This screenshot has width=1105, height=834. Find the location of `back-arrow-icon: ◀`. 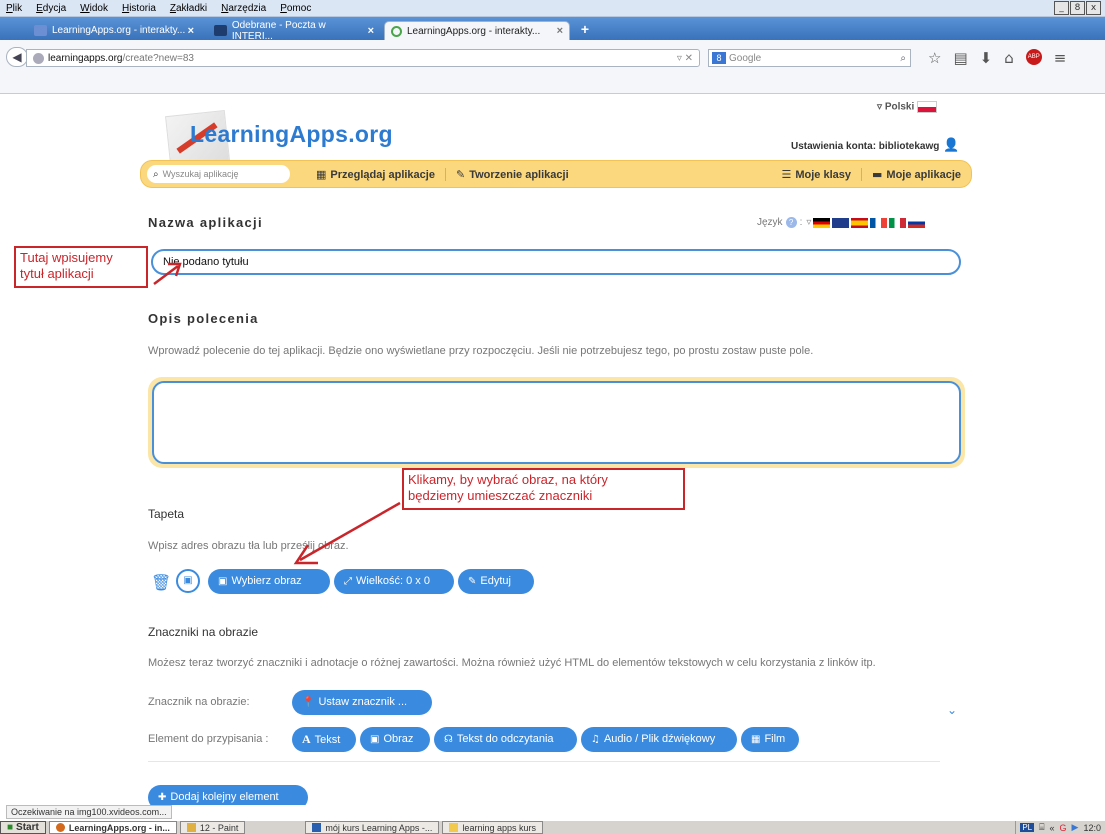

back-arrow-icon: ◀ is located at coordinates (17, 57).